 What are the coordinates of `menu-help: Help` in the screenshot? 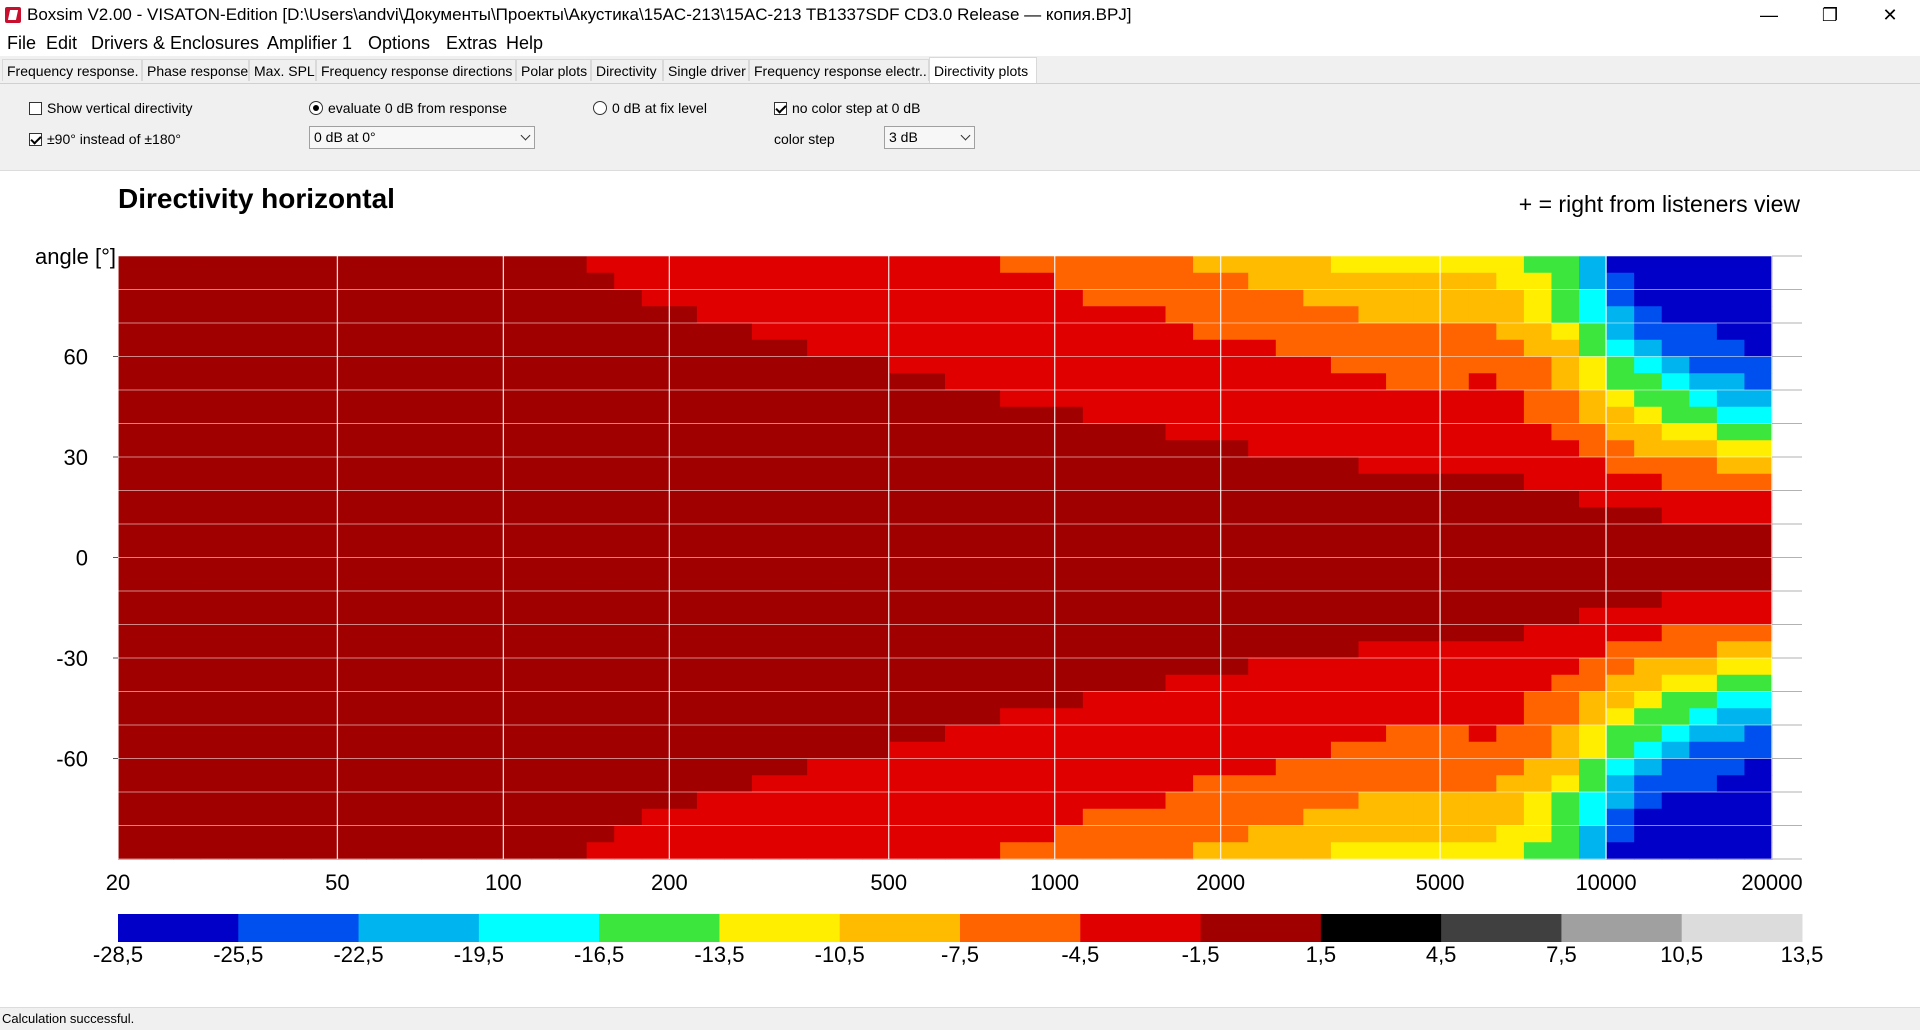 It's located at (524, 43).